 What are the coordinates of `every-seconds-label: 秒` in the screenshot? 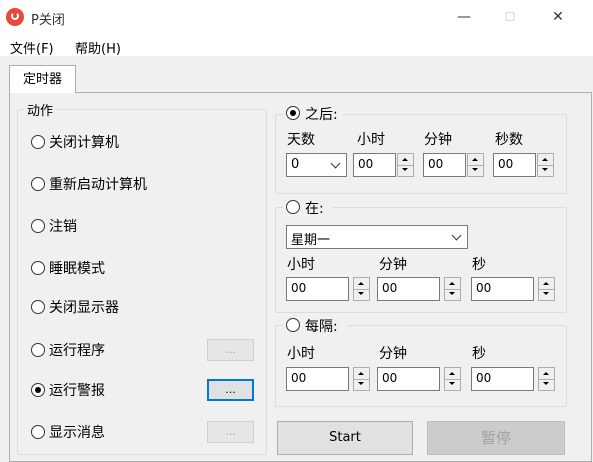 It's located at (479, 354).